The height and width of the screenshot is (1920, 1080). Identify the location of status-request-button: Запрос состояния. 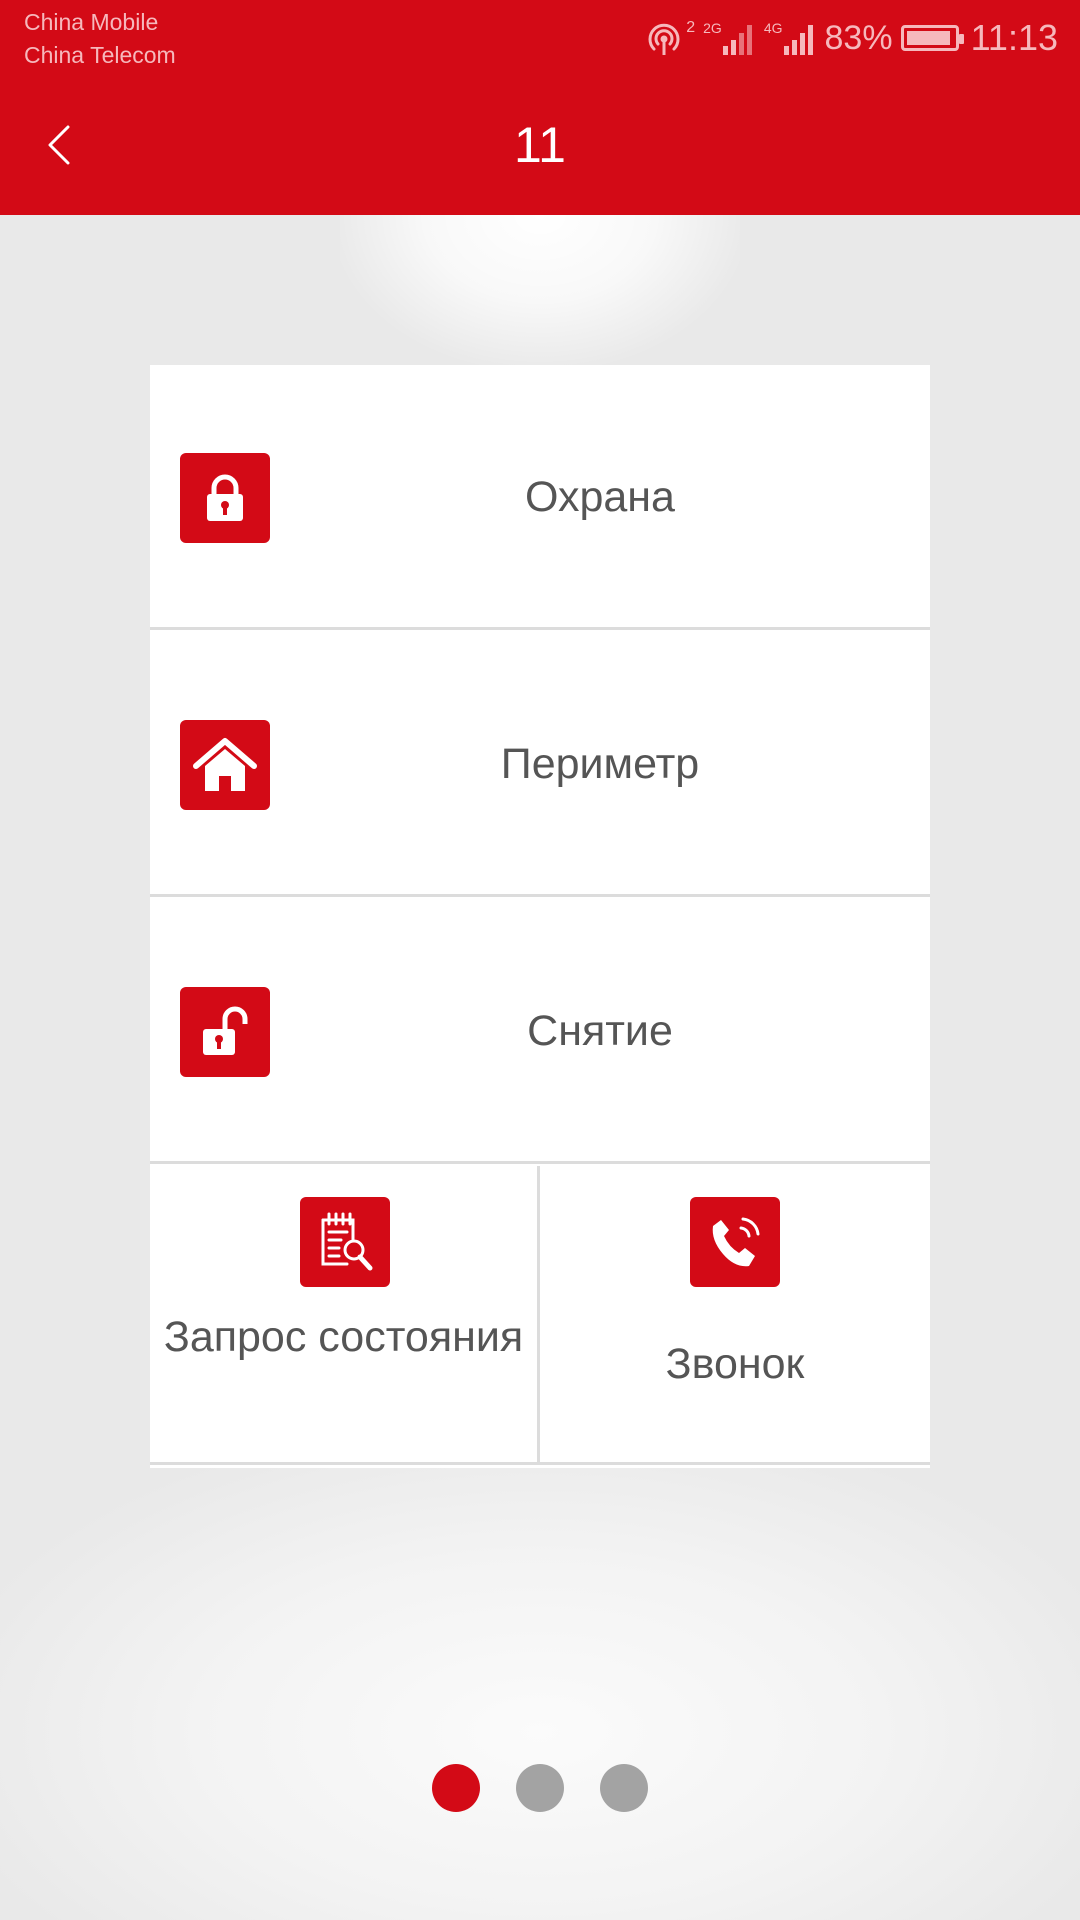
(345, 1315).